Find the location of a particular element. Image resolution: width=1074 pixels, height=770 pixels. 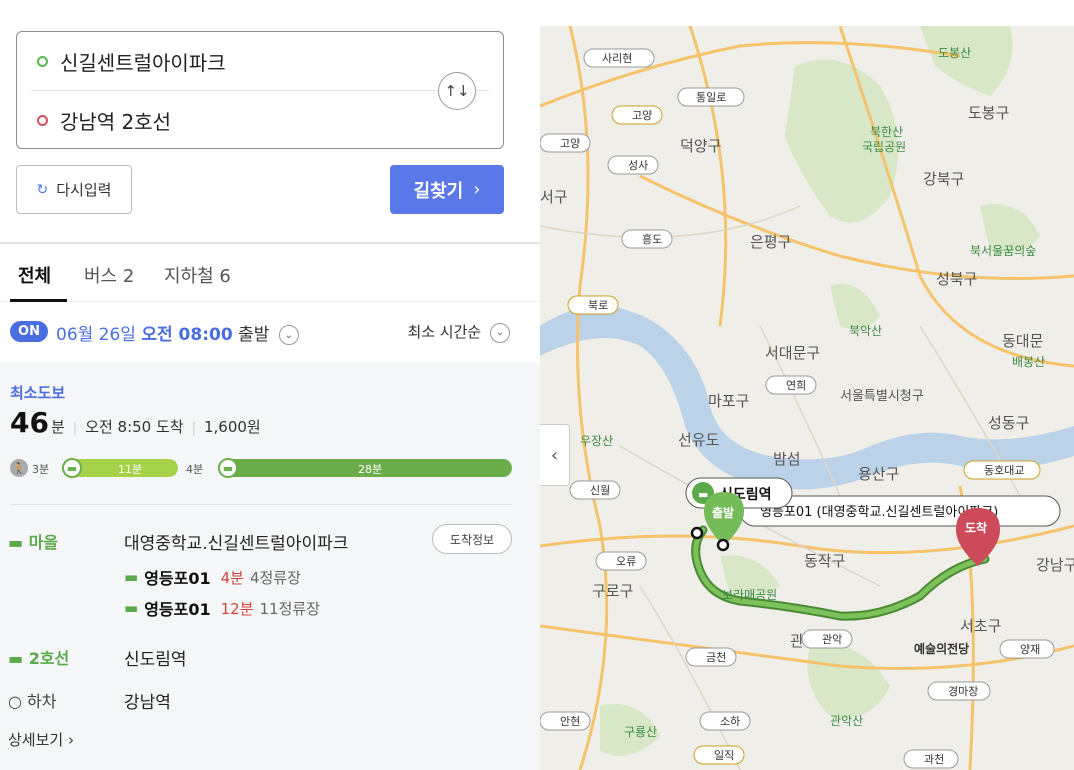

sort-dropdown: 최소 시간순 ⌄ is located at coordinates (458, 332).